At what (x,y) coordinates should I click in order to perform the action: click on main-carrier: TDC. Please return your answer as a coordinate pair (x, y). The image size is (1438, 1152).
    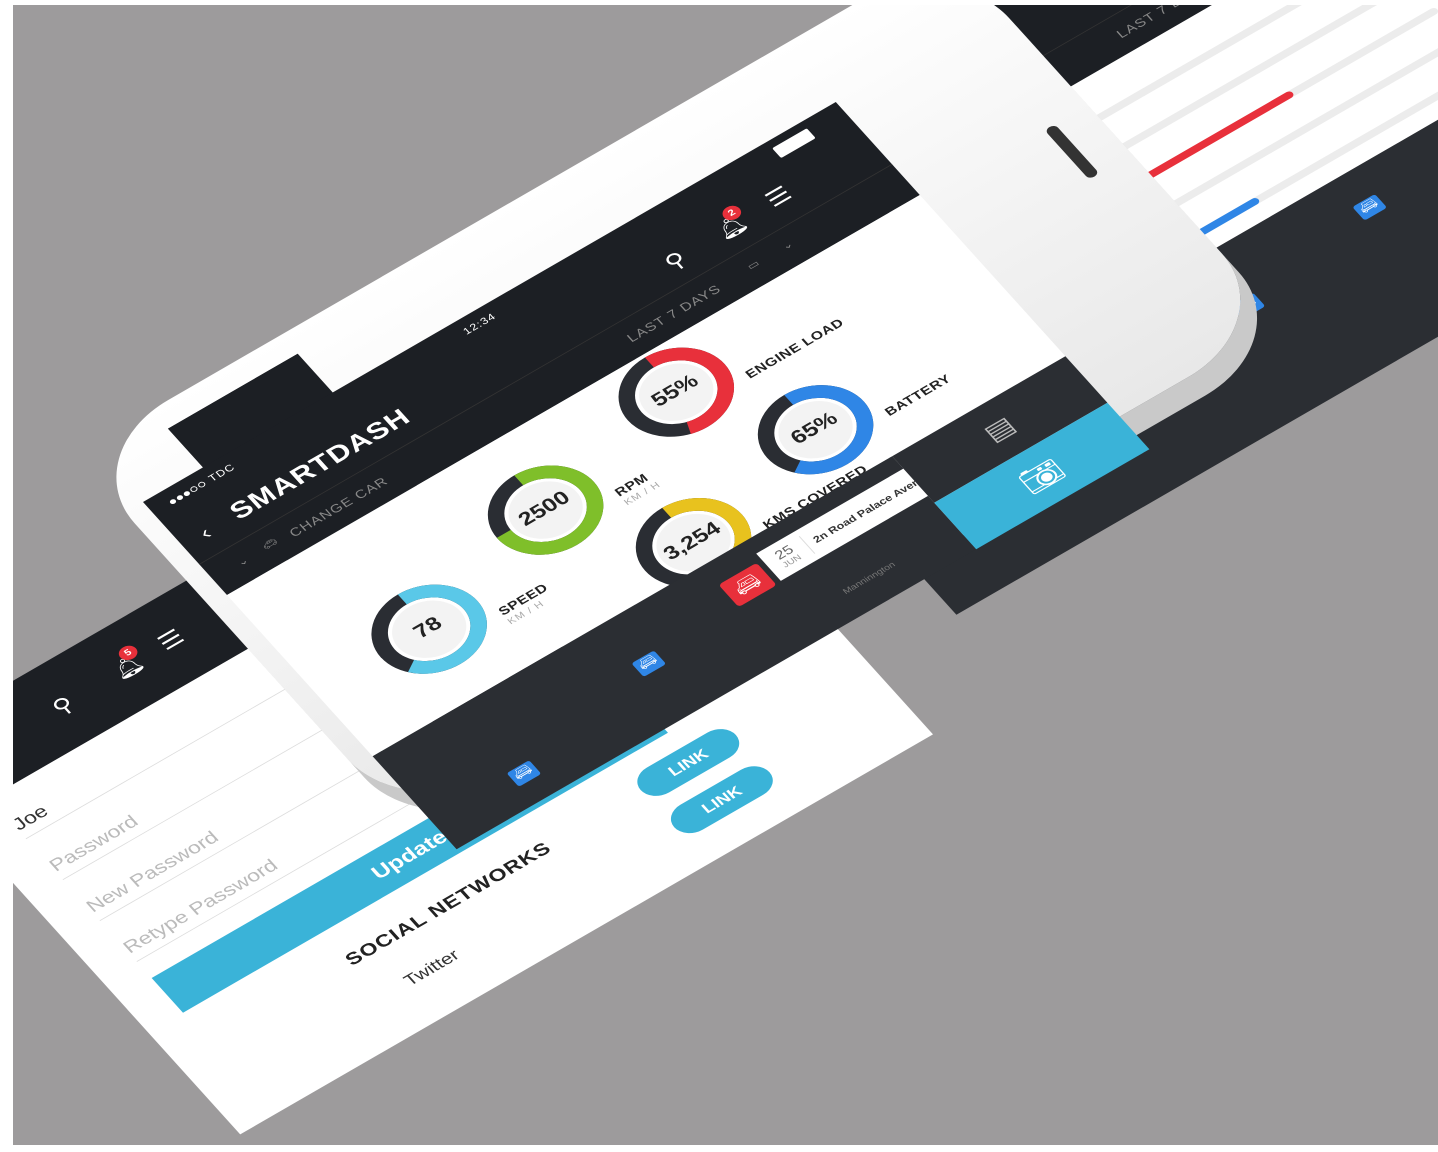
    Looking at the image, I should click on (221, 472).